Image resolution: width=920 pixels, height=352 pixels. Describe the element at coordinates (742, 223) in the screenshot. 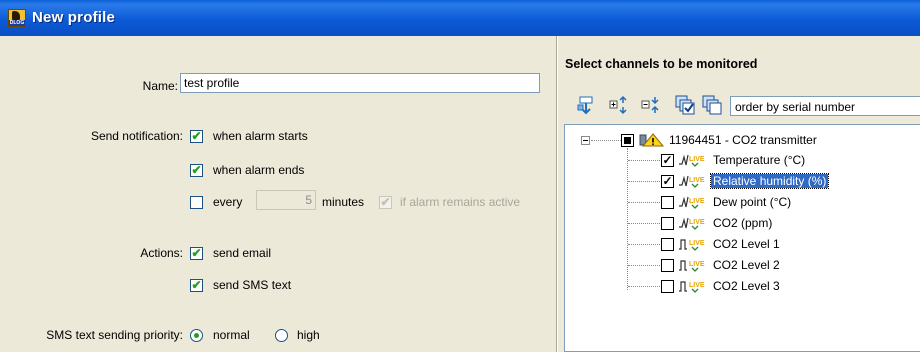

I see `channel-label-co2-ppm: CO2 (ppm)` at that location.